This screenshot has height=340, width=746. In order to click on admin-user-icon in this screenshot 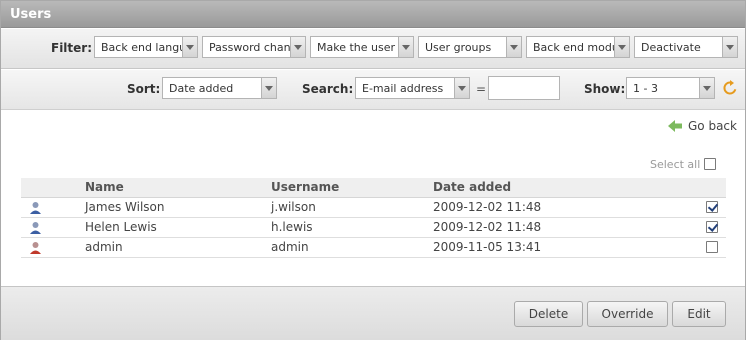, I will do `click(35, 247)`.